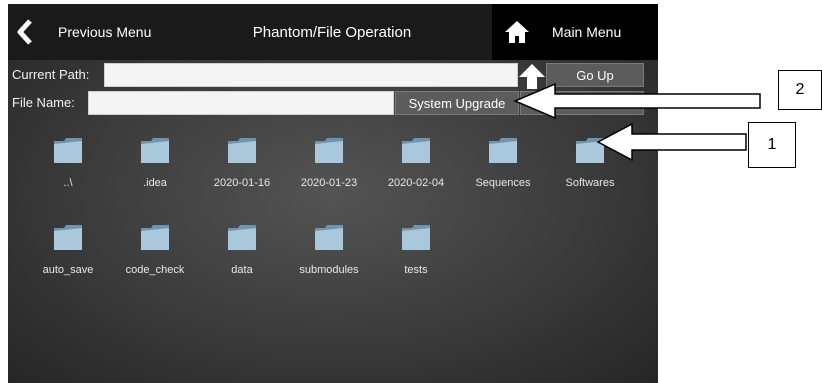  I want to click on callout-one-label: 1, so click(772, 144).